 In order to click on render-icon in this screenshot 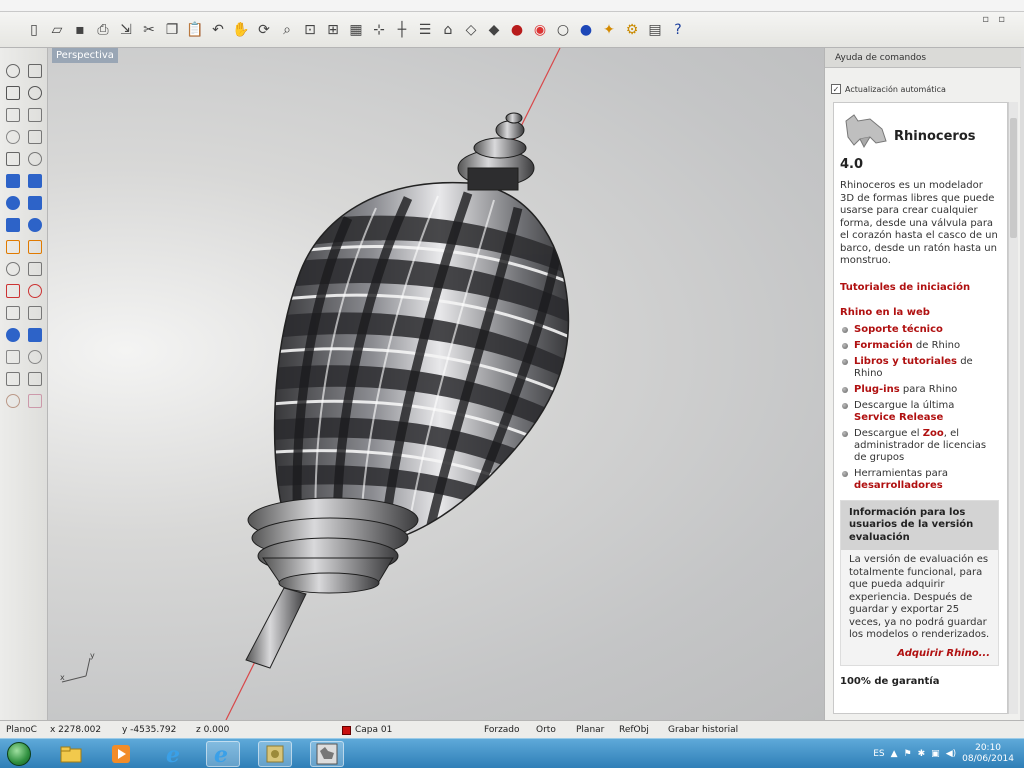, I will do `click(35, 379)`.